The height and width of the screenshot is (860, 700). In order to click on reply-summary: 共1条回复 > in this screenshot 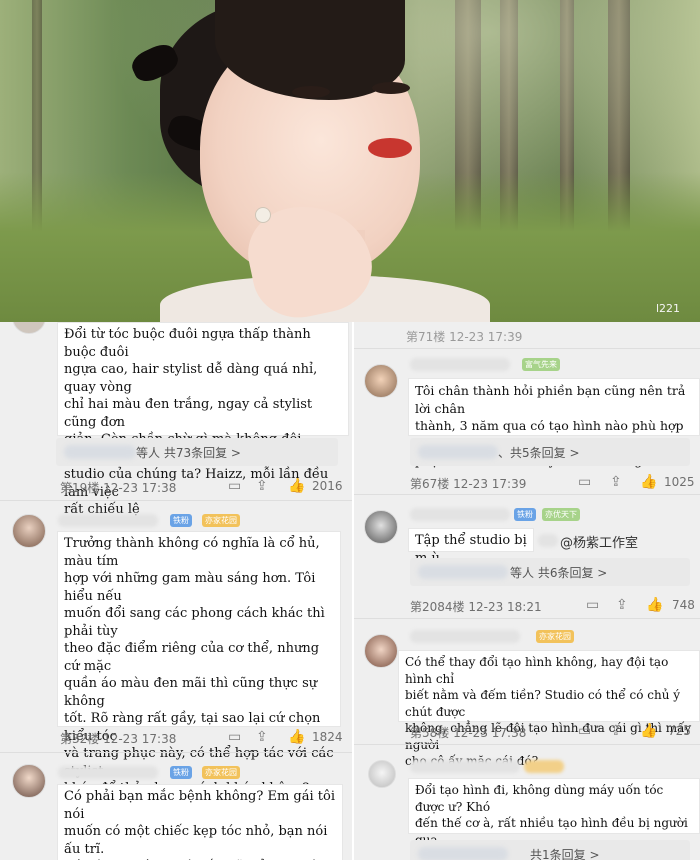, I will do `click(550, 850)`.